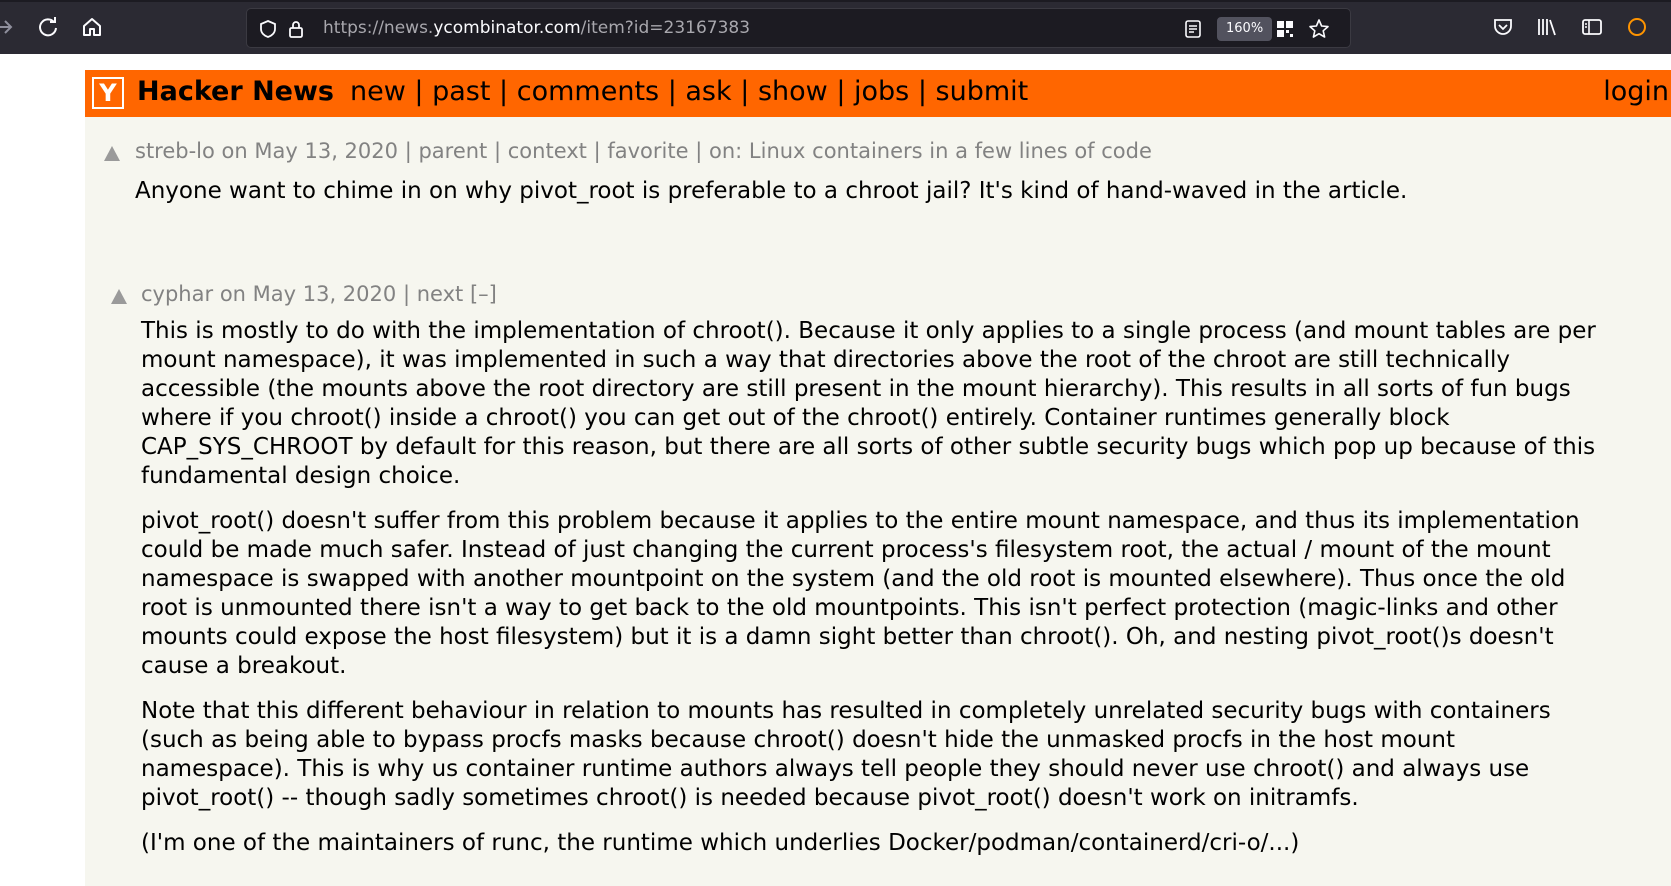 The height and width of the screenshot is (886, 1671). I want to click on story-title-link: Linux containers in a few lines of code, so click(950, 151).